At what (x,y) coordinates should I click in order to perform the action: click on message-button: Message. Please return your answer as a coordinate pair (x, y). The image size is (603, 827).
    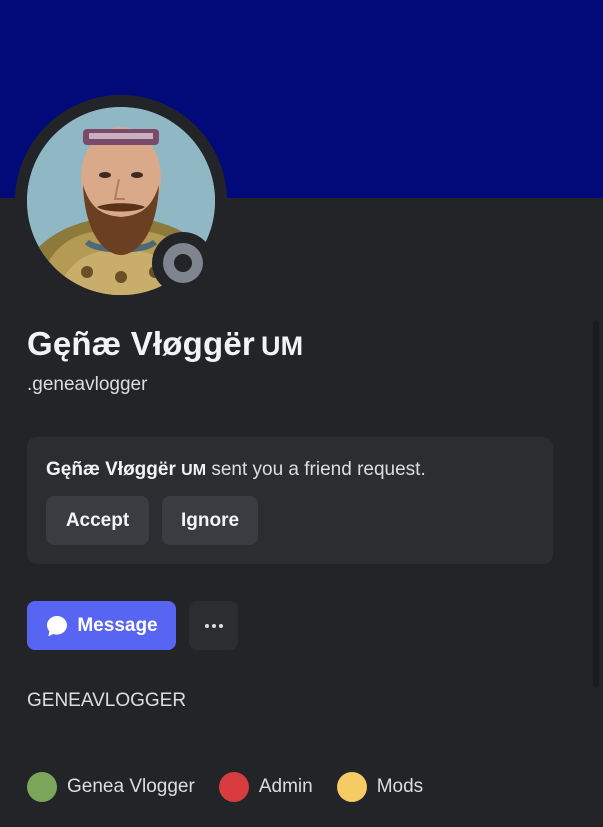
    Looking at the image, I should click on (101, 625).